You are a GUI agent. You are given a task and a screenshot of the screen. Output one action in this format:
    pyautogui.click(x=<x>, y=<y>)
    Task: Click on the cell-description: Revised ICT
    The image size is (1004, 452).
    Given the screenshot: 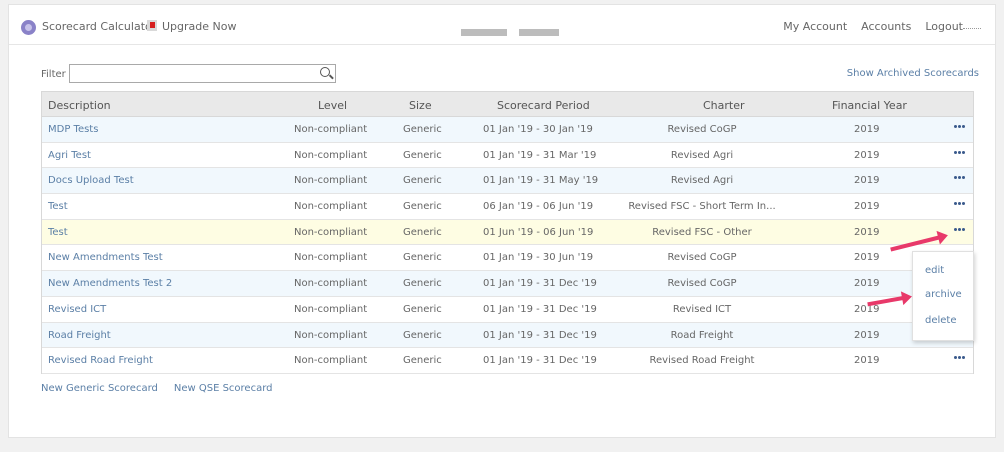 What is the action you would take?
    pyautogui.click(x=77, y=309)
    